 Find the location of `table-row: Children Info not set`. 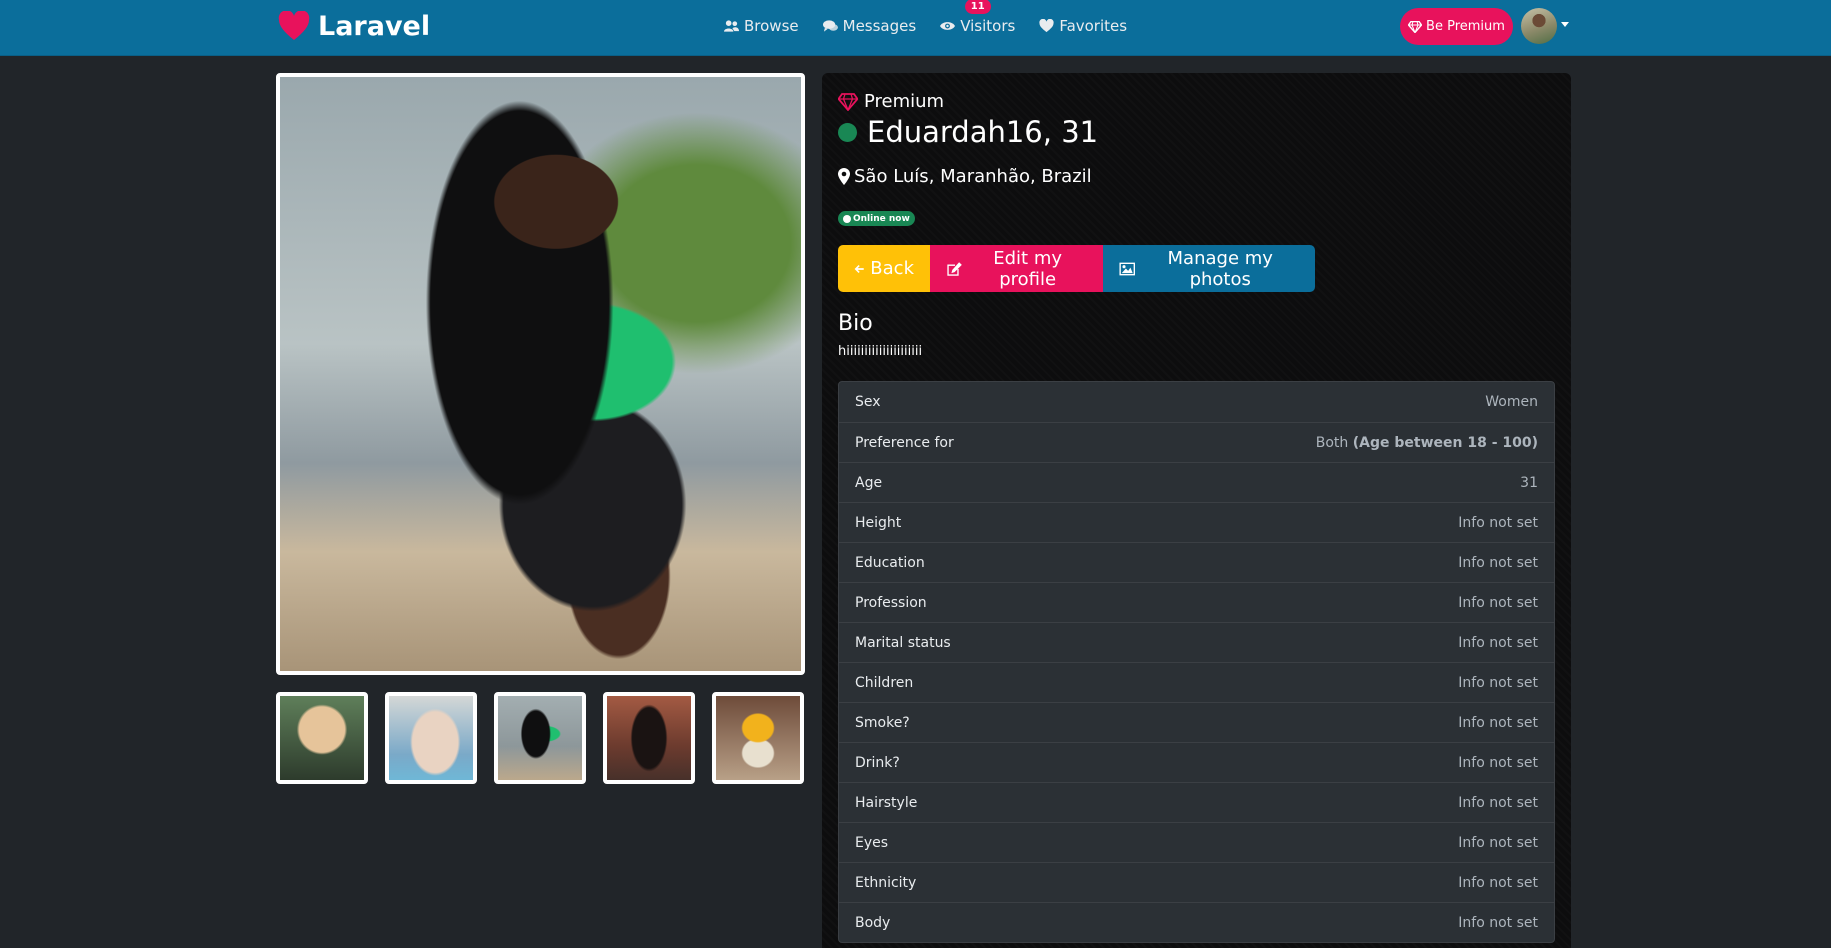

table-row: Children Info not set is located at coordinates (1196, 682).